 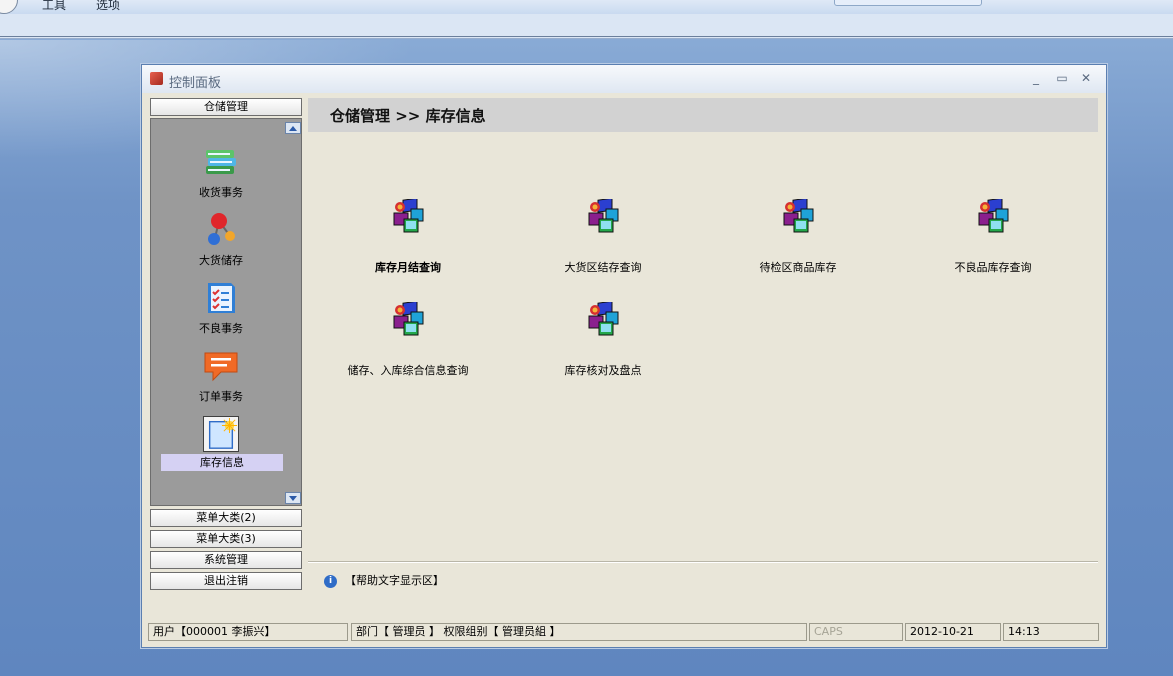 What do you see at coordinates (222, 462) in the screenshot?
I see `nav-item-label: 库存信息` at bounding box center [222, 462].